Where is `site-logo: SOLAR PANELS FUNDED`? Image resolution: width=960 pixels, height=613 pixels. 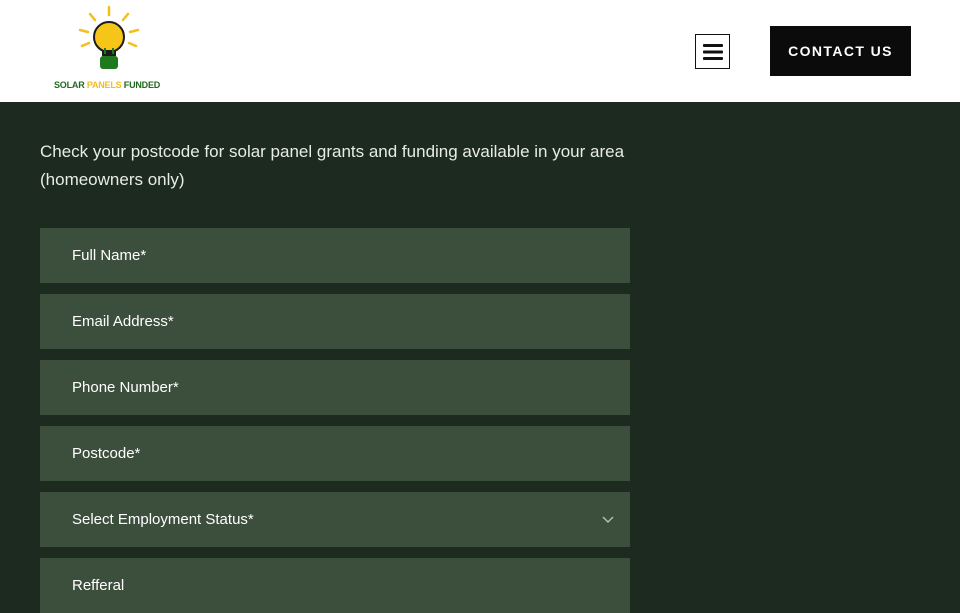 site-logo: SOLAR PANELS FUNDED is located at coordinates (112, 49).